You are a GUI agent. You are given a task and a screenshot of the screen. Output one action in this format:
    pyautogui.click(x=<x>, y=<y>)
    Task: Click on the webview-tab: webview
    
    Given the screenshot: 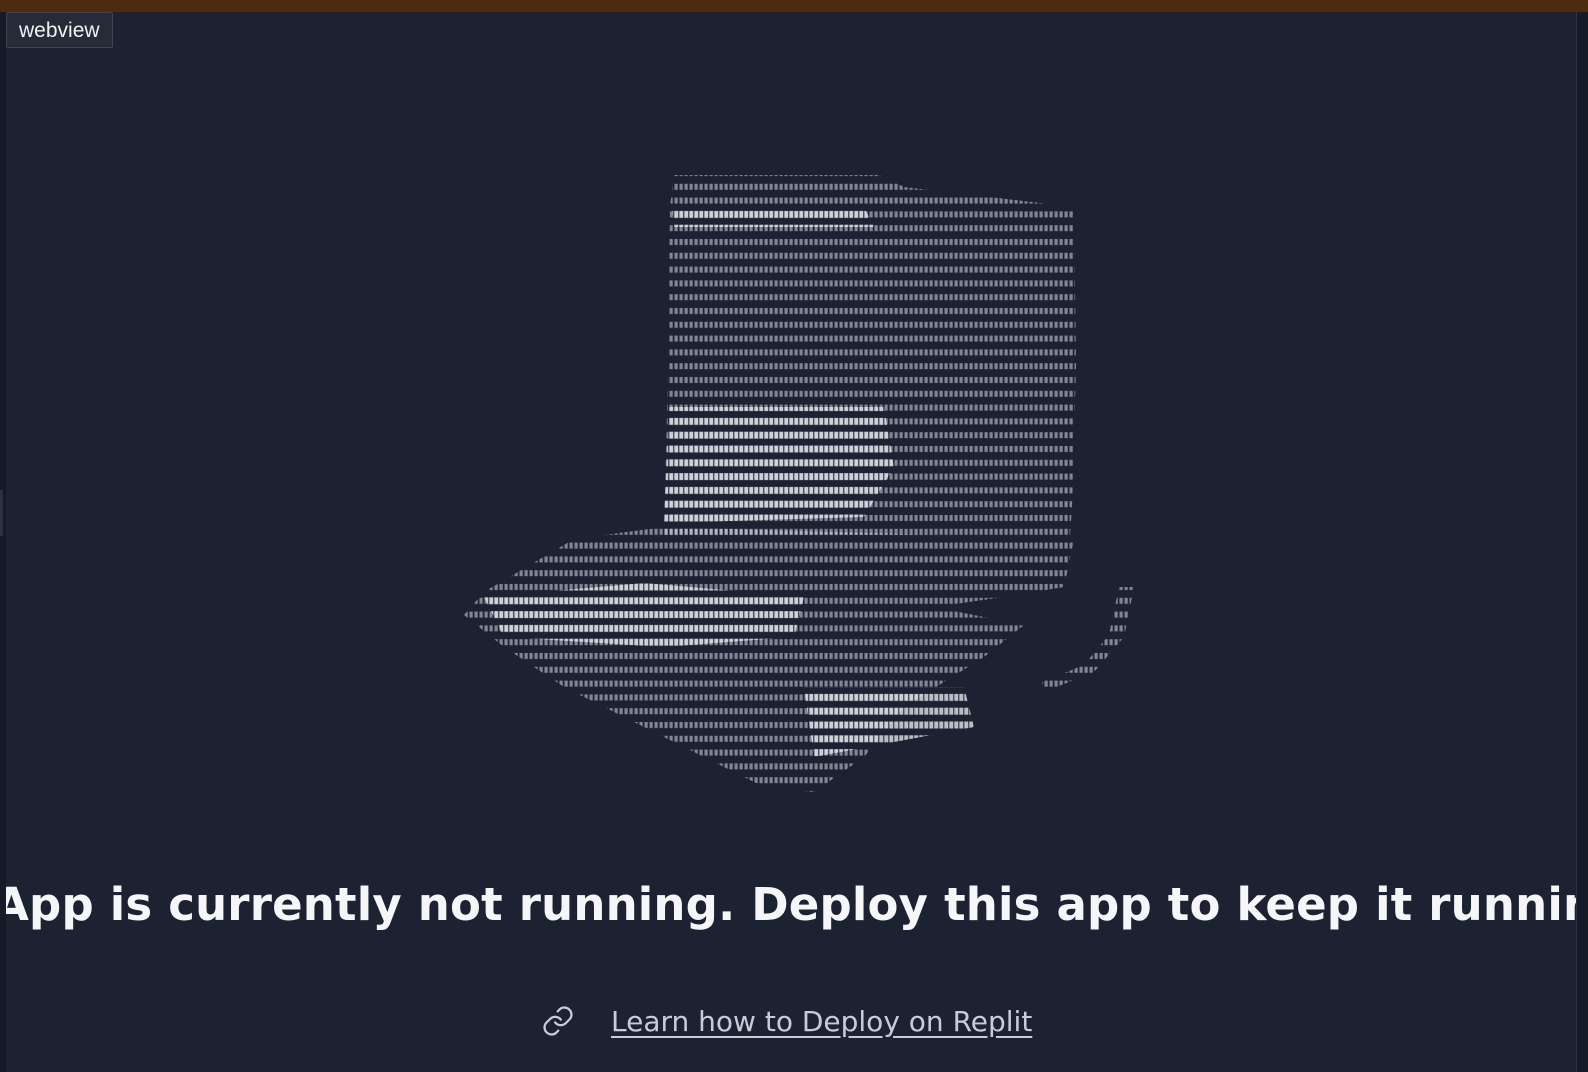 What is the action you would take?
    pyautogui.click(x=59, y=30)
    